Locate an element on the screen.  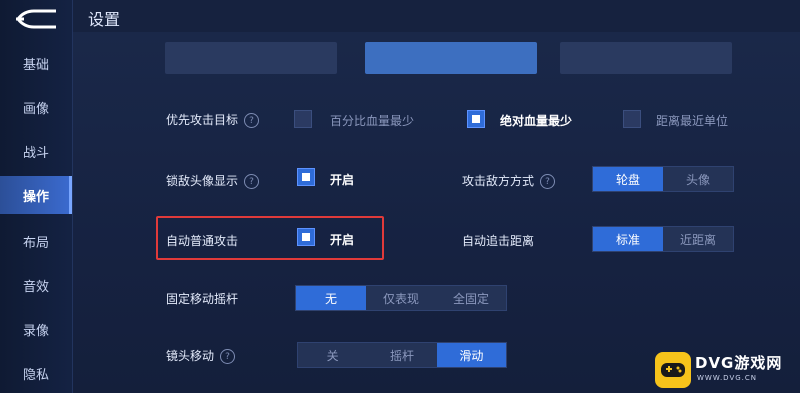
back-button is located at coordinates (36, 19).